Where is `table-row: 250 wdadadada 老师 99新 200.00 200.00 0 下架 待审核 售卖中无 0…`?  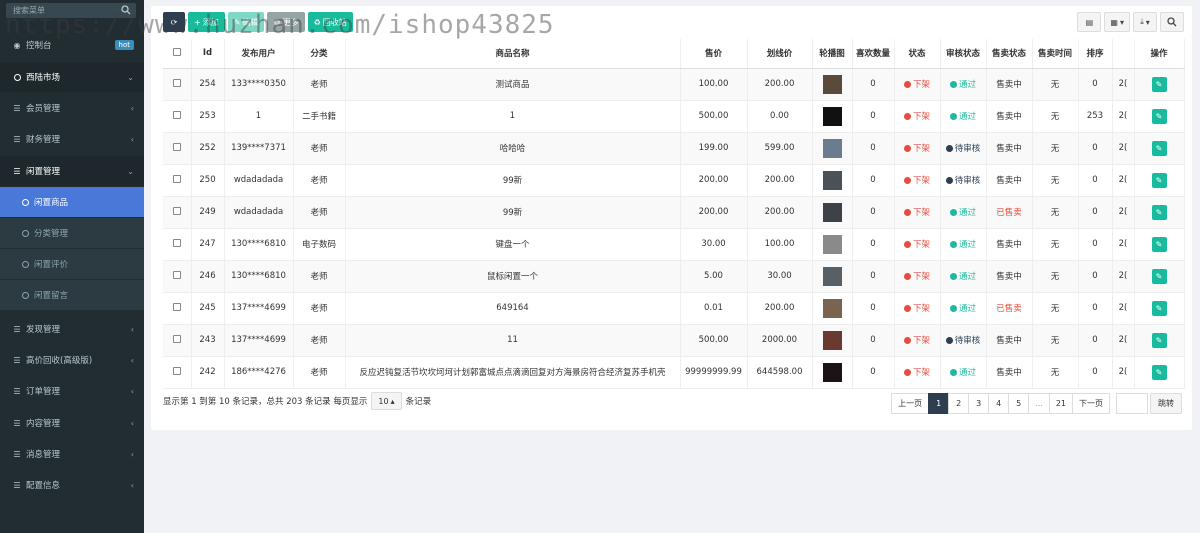
table-row: 250 wdadadada 老师 99新 200.00 200.00 0 下架 待审核 售卖中无 0… is located at coordinates (674, 180).